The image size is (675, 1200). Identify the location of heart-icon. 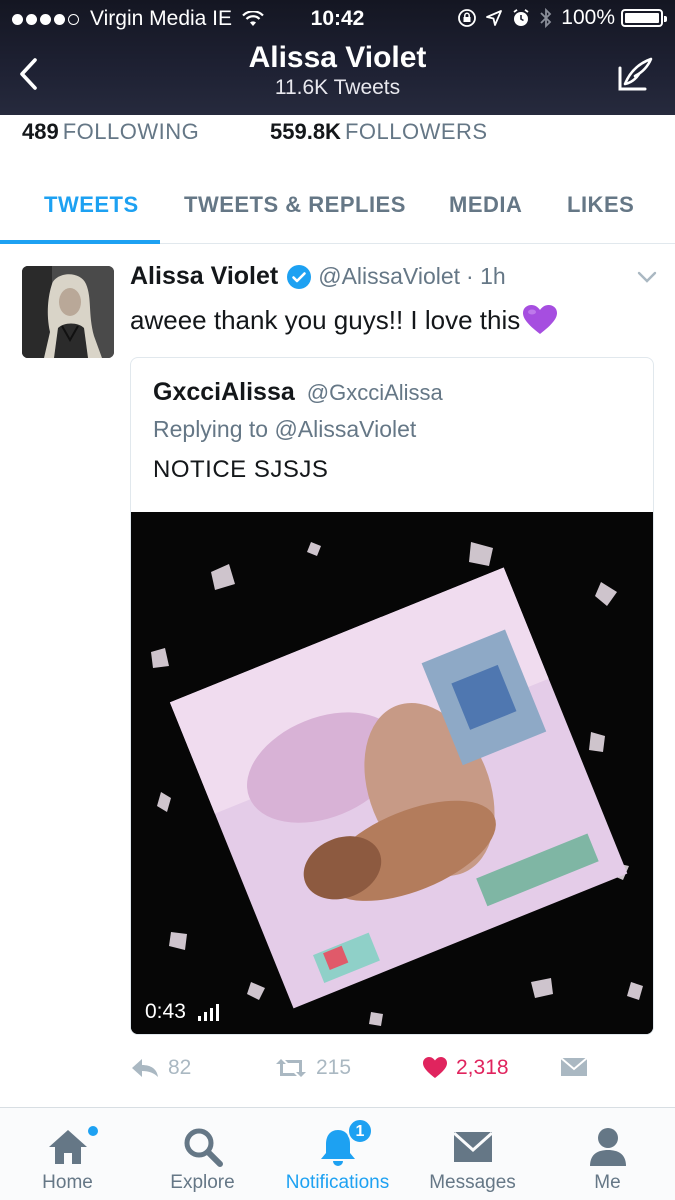
(435, 1067).